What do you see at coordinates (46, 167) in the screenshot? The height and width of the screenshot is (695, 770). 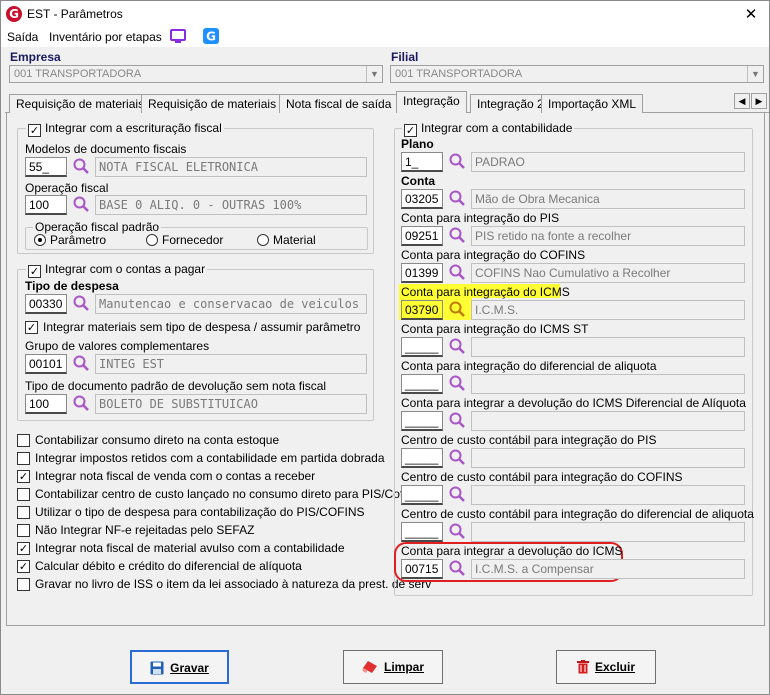 I see `modelos-code-input: 55_` at bounding box center [46, 167].